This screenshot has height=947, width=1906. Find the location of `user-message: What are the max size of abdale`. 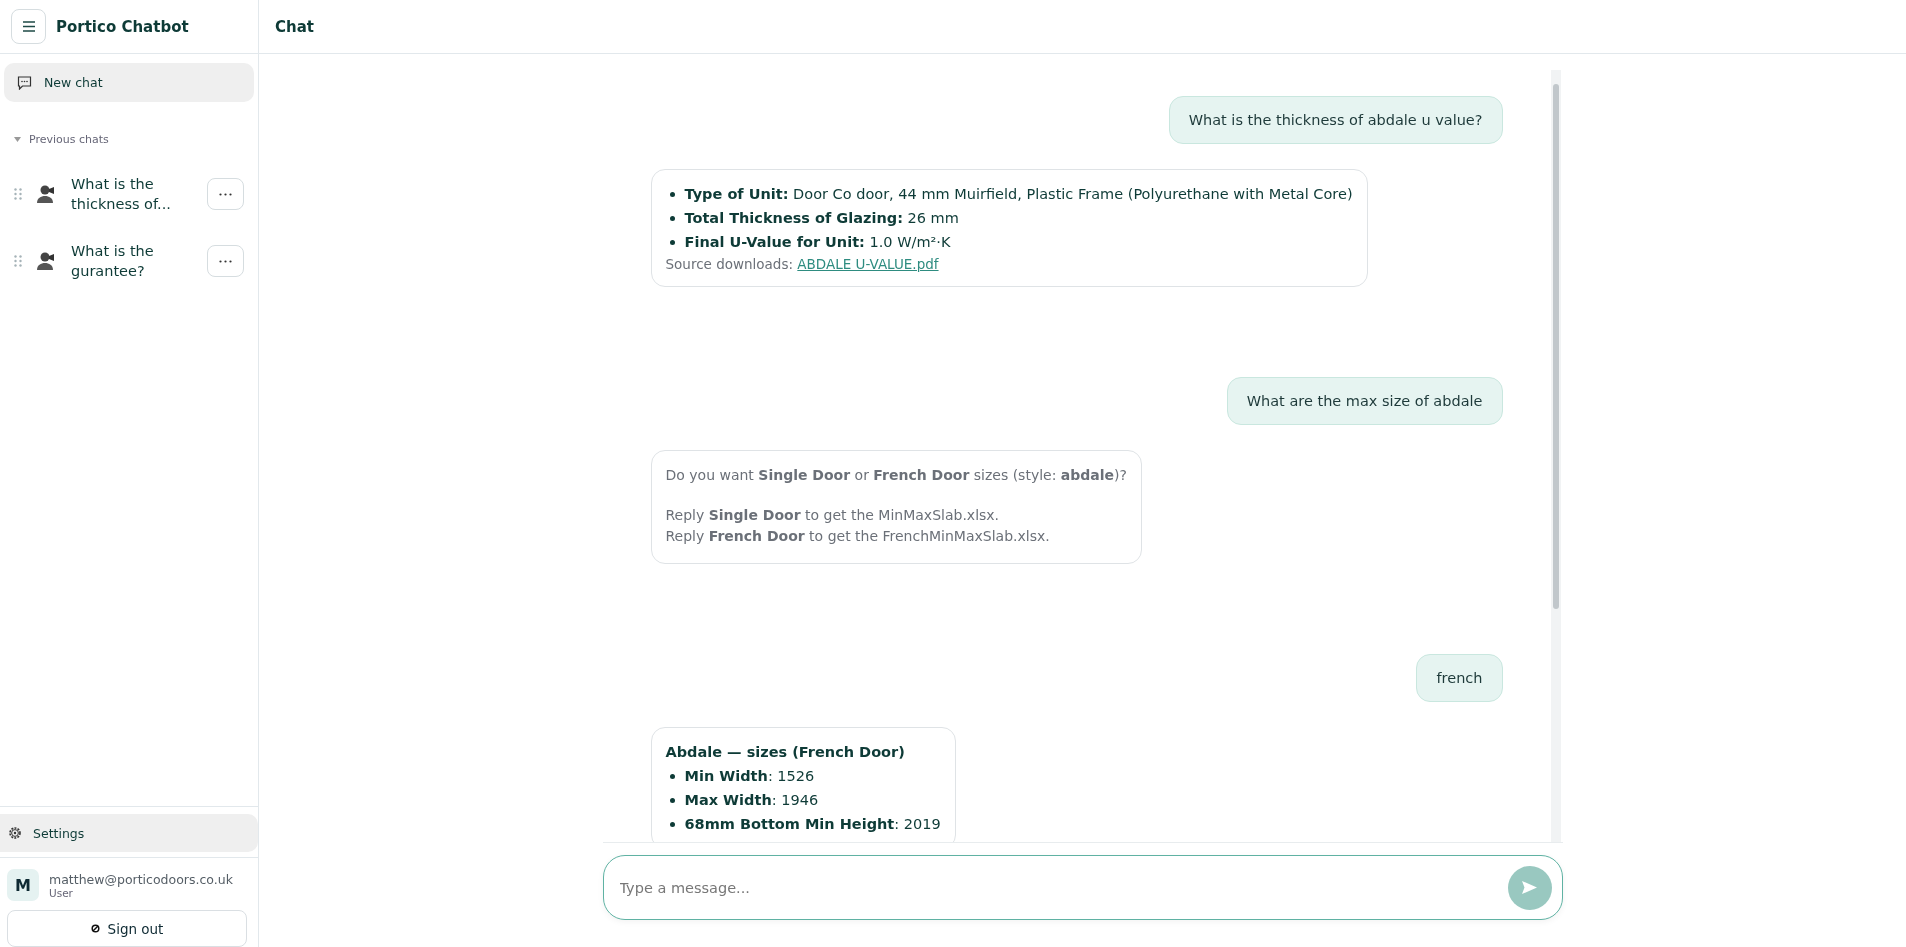

user-message: What are the max size of abdale is located at coordinates (1364, 401).